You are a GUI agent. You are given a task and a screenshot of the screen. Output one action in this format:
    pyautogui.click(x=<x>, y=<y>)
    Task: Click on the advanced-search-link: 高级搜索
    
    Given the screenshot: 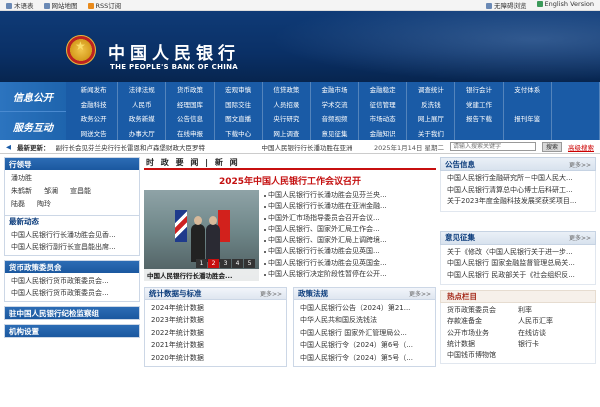 What is the action you would take?
    pyautogui.click(x=581, y=147)
    